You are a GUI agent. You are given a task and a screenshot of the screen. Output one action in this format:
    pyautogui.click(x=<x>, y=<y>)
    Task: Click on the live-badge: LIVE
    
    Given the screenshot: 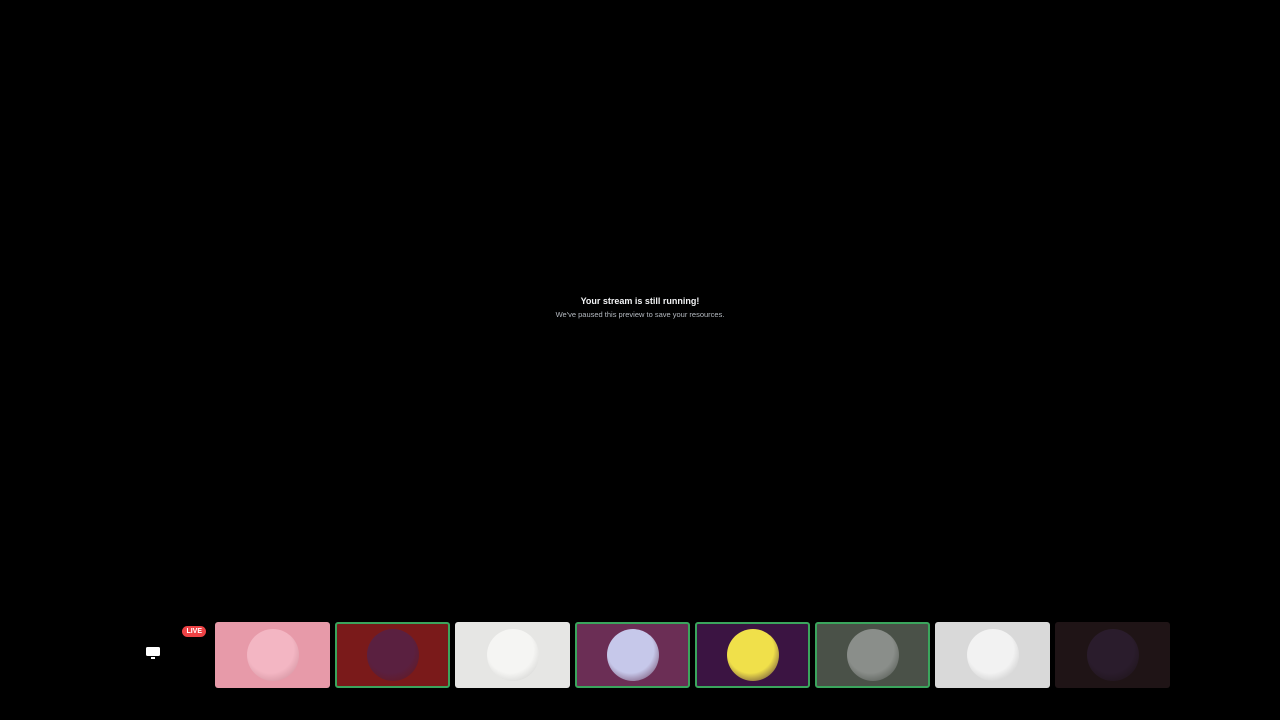 What is the action you would take?
    pyautogui.click(x=194, y=631)
    